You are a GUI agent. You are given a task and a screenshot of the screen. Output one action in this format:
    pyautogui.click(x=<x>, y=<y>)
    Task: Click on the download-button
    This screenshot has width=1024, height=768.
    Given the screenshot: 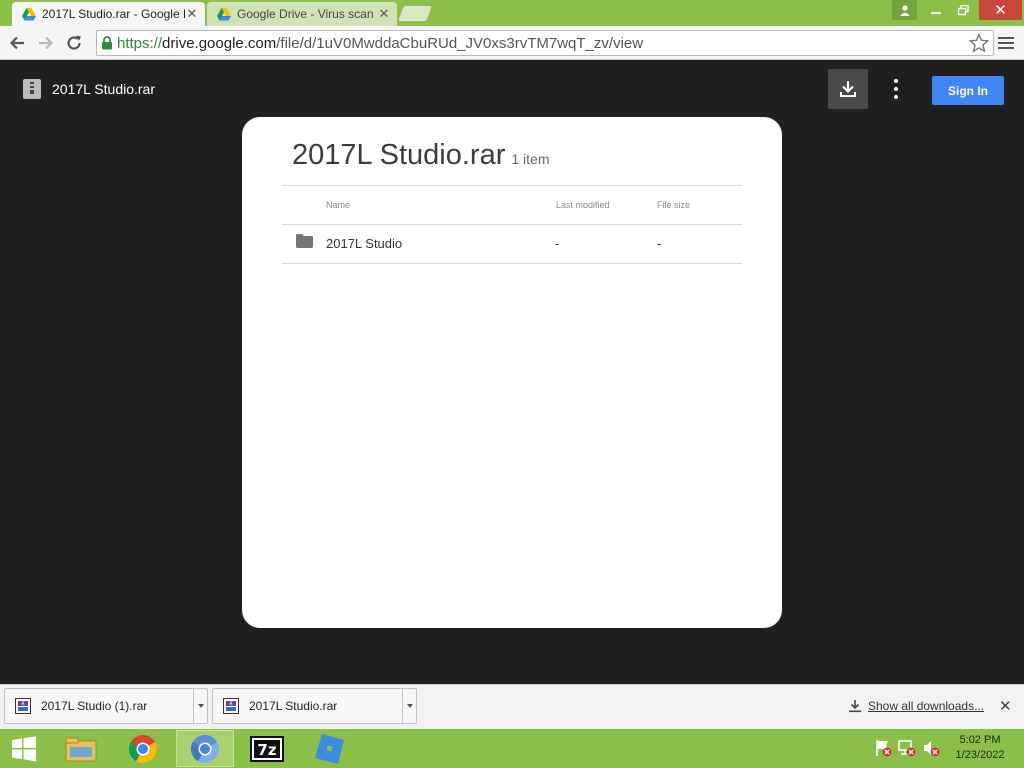 What is the action you would take?
    pyautogui.click(x=848, y=89)
    